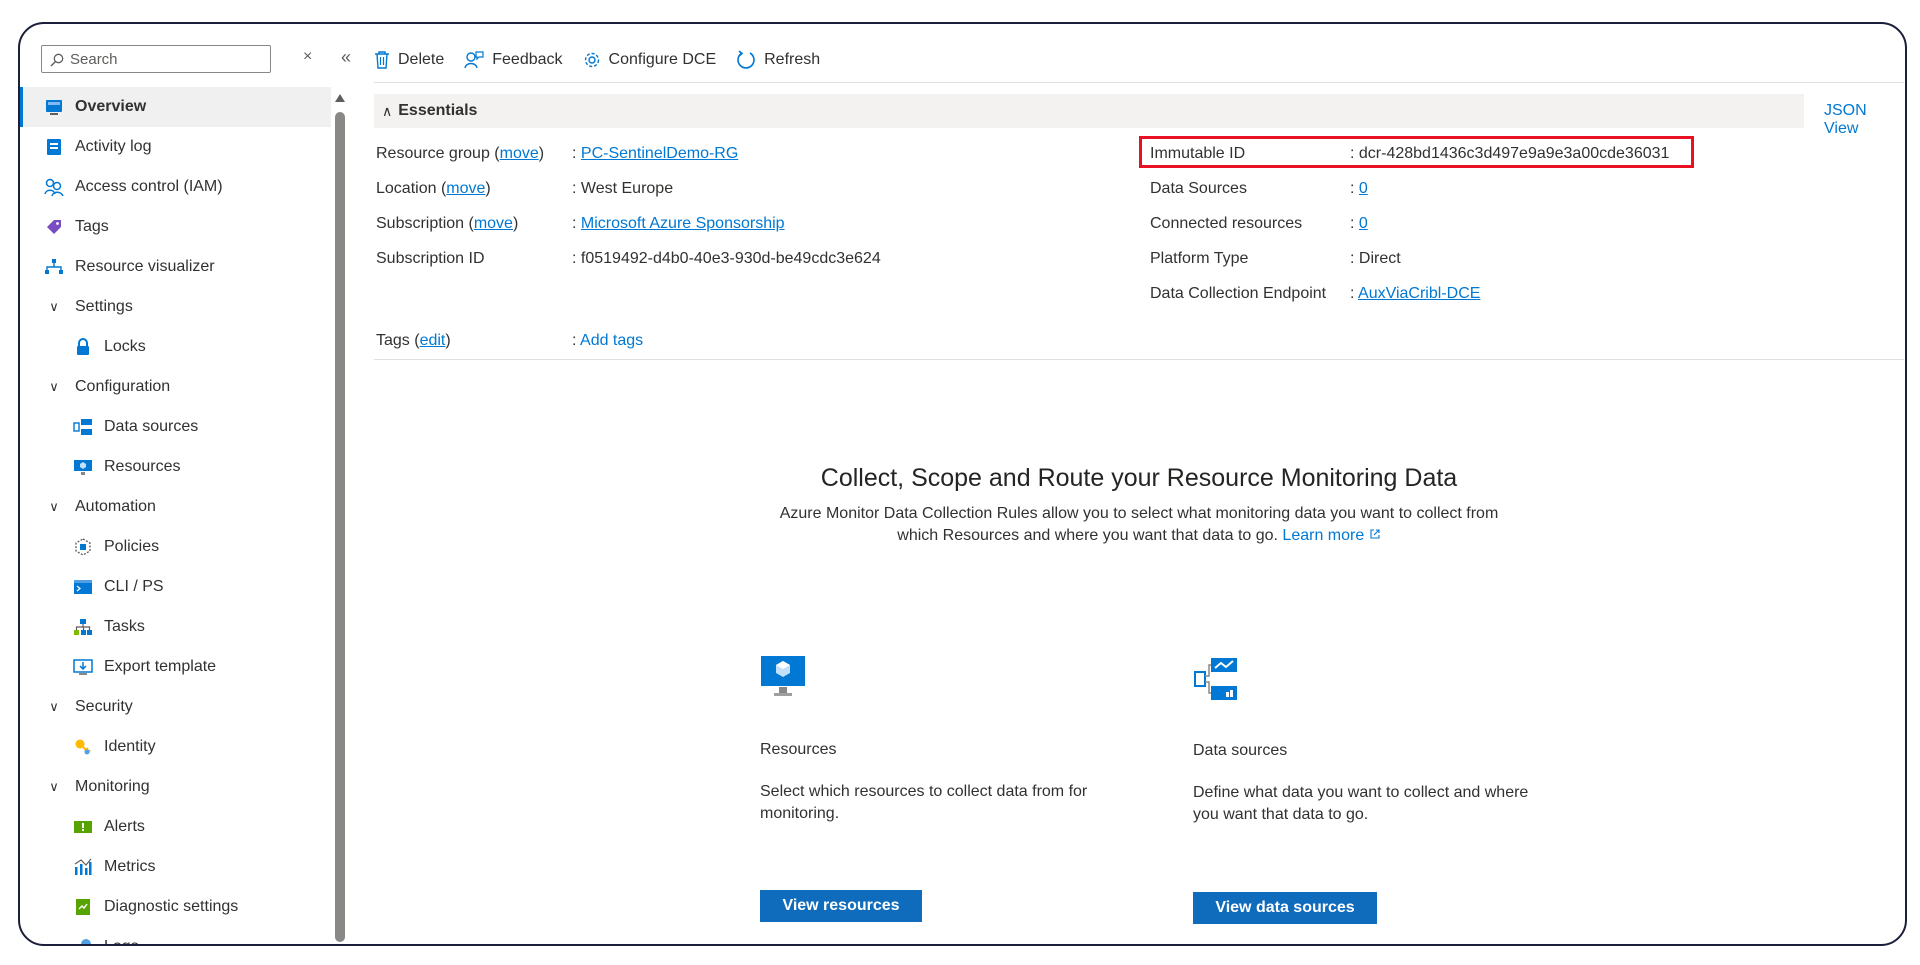 The height and width of the screenshot is (965, 1920). I want to click on json-view-link: JSON View, so click(1864, 120).